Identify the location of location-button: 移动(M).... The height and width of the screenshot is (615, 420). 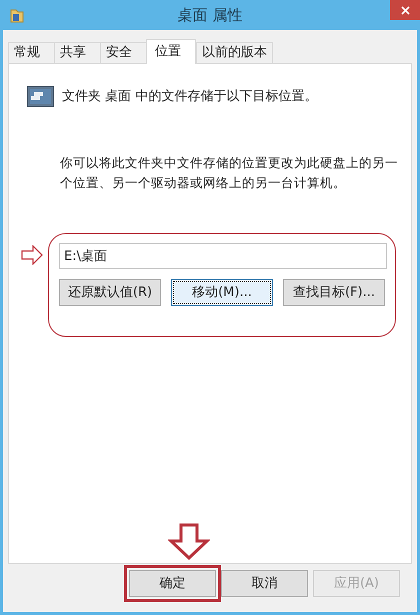
(222, 292).